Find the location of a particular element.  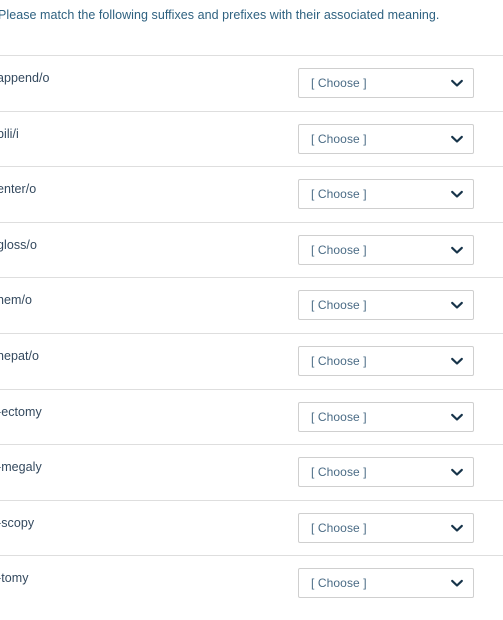

term-label: enter/o is located at coordinates (18, 189).